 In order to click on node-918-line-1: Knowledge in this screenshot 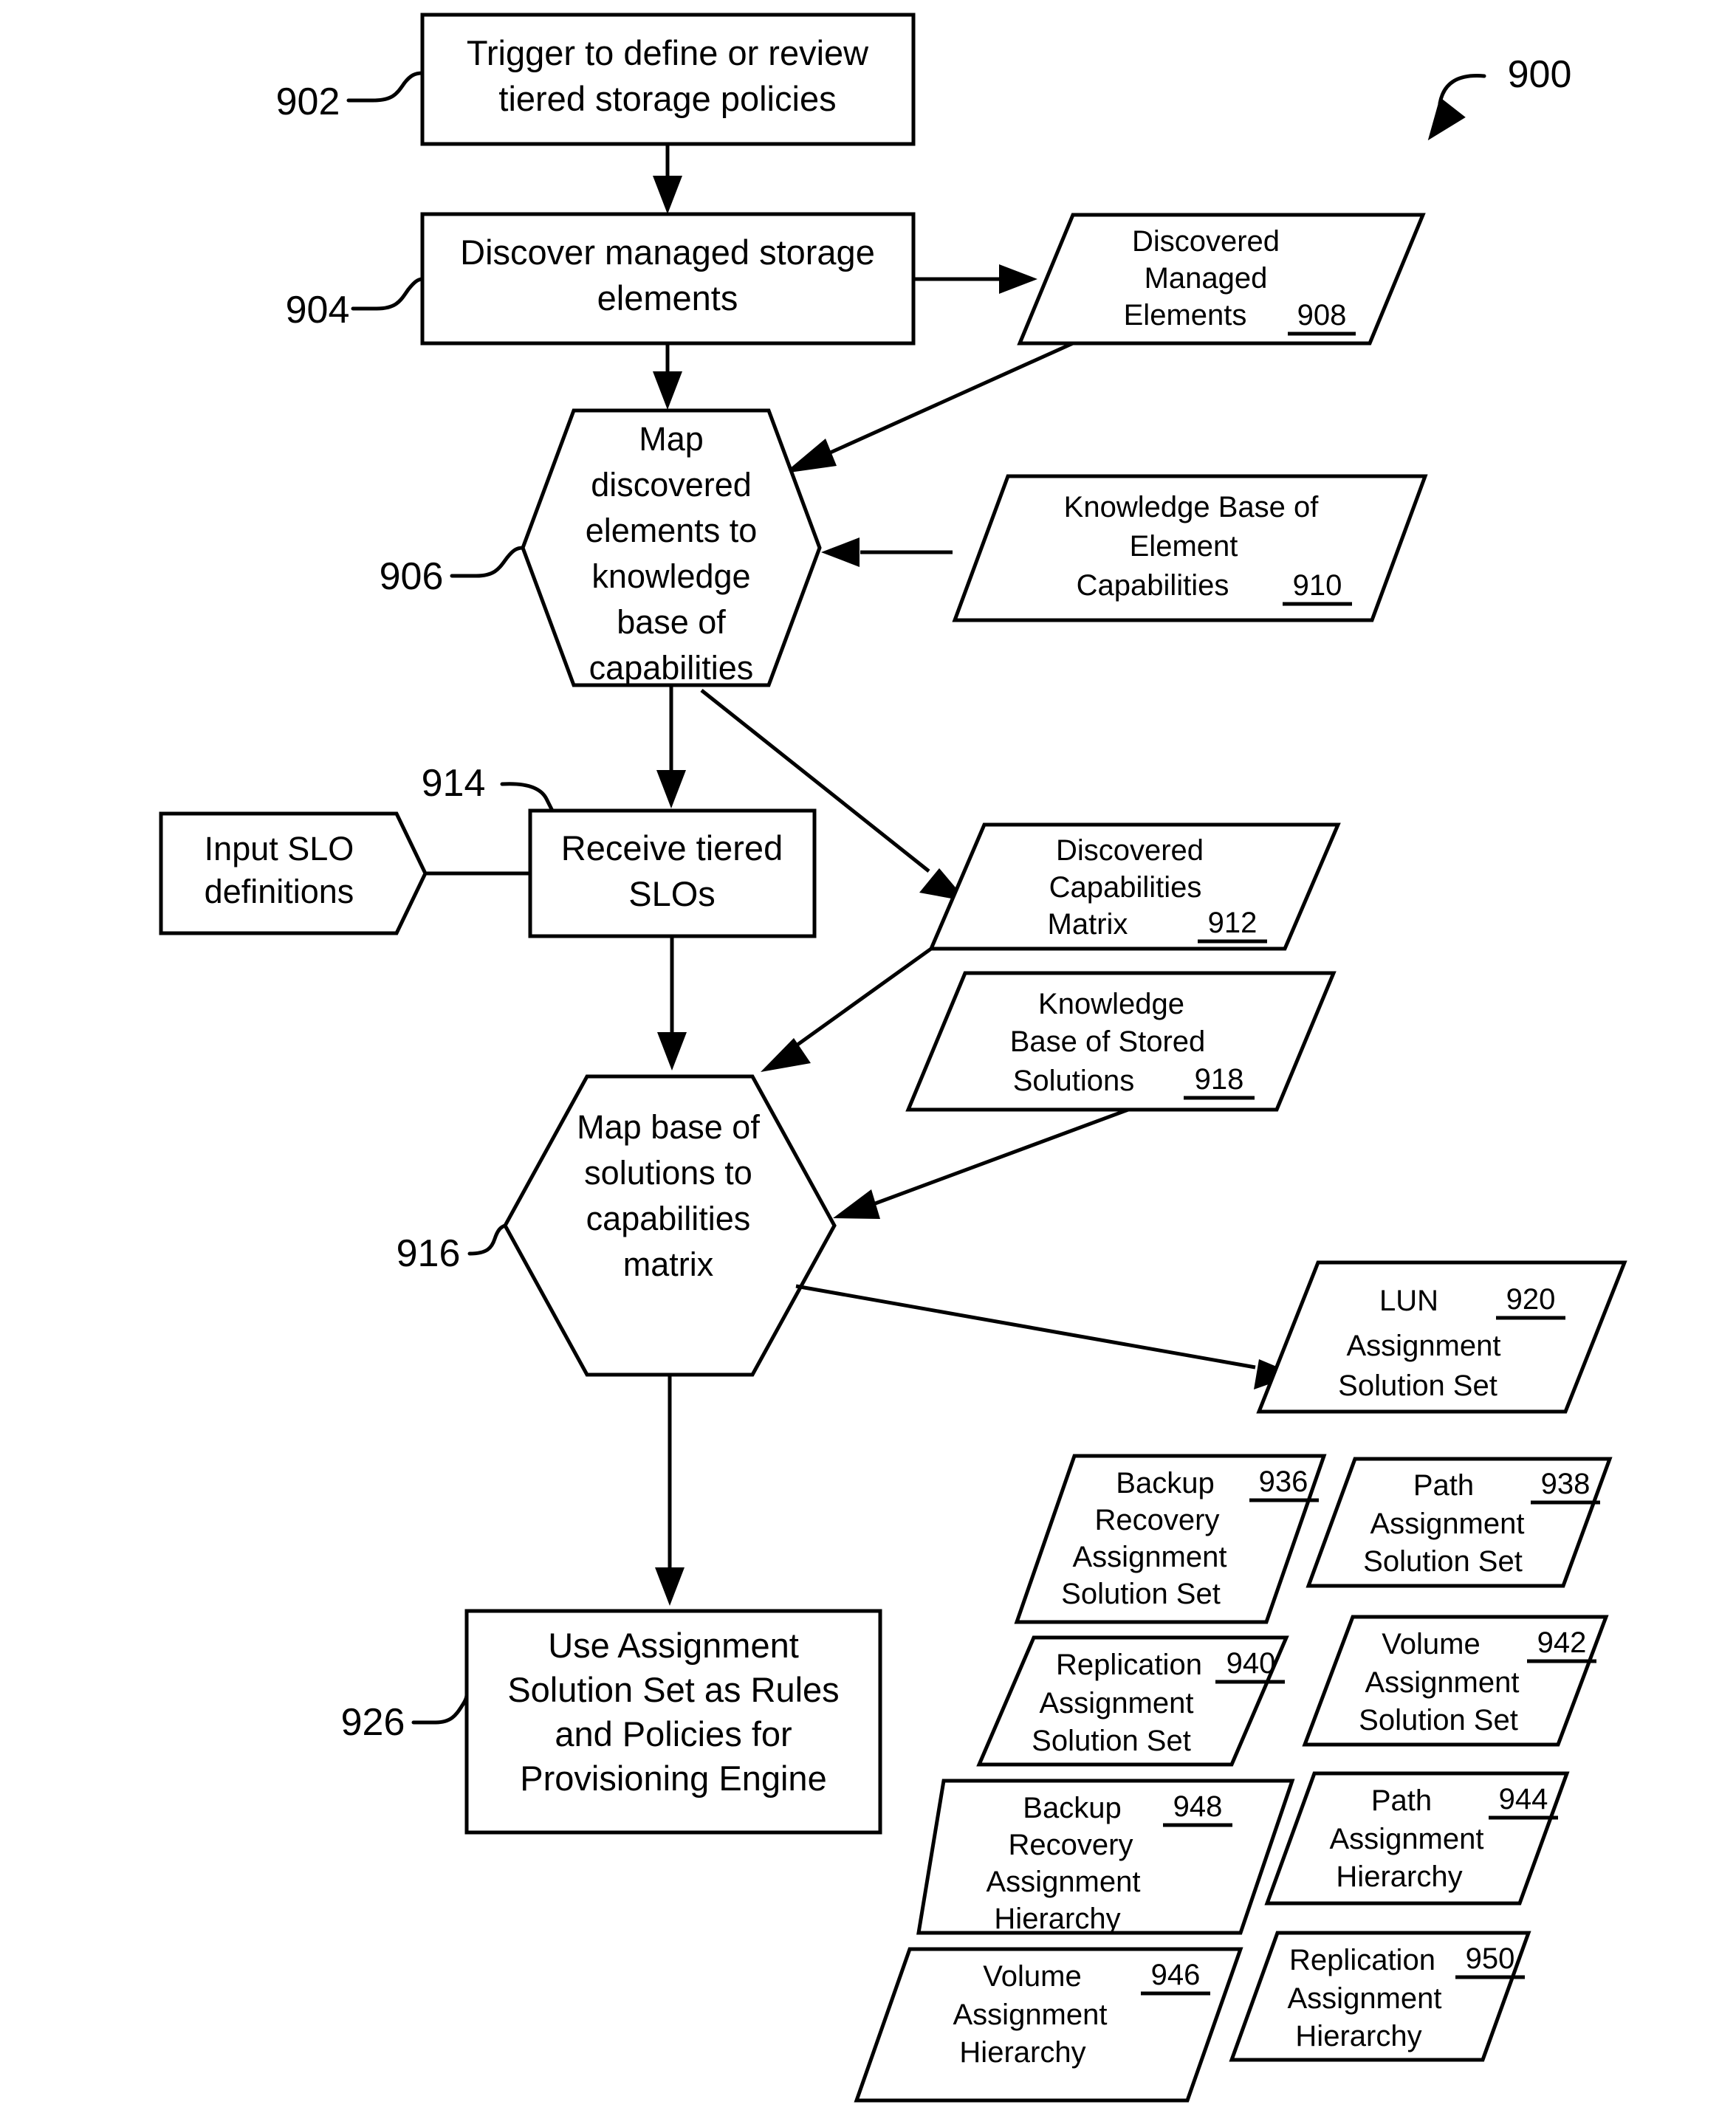, I will do `click(1111, 1004)`.